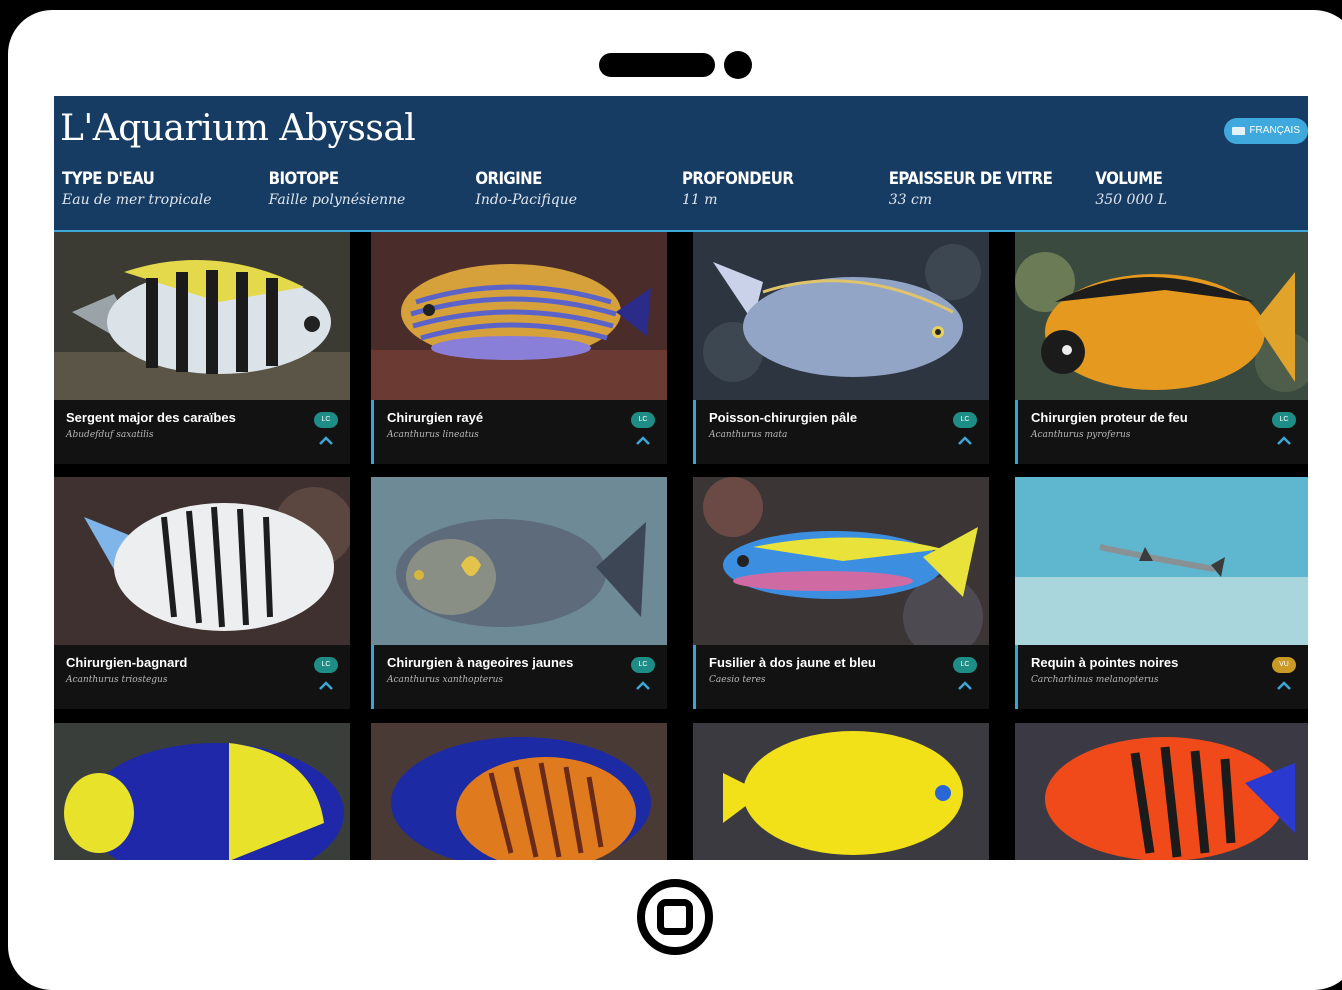  Describe the element at coordinates (435, 417) in the screenshot. I see `fish-common-name: Chirurgien rayé` at that location.